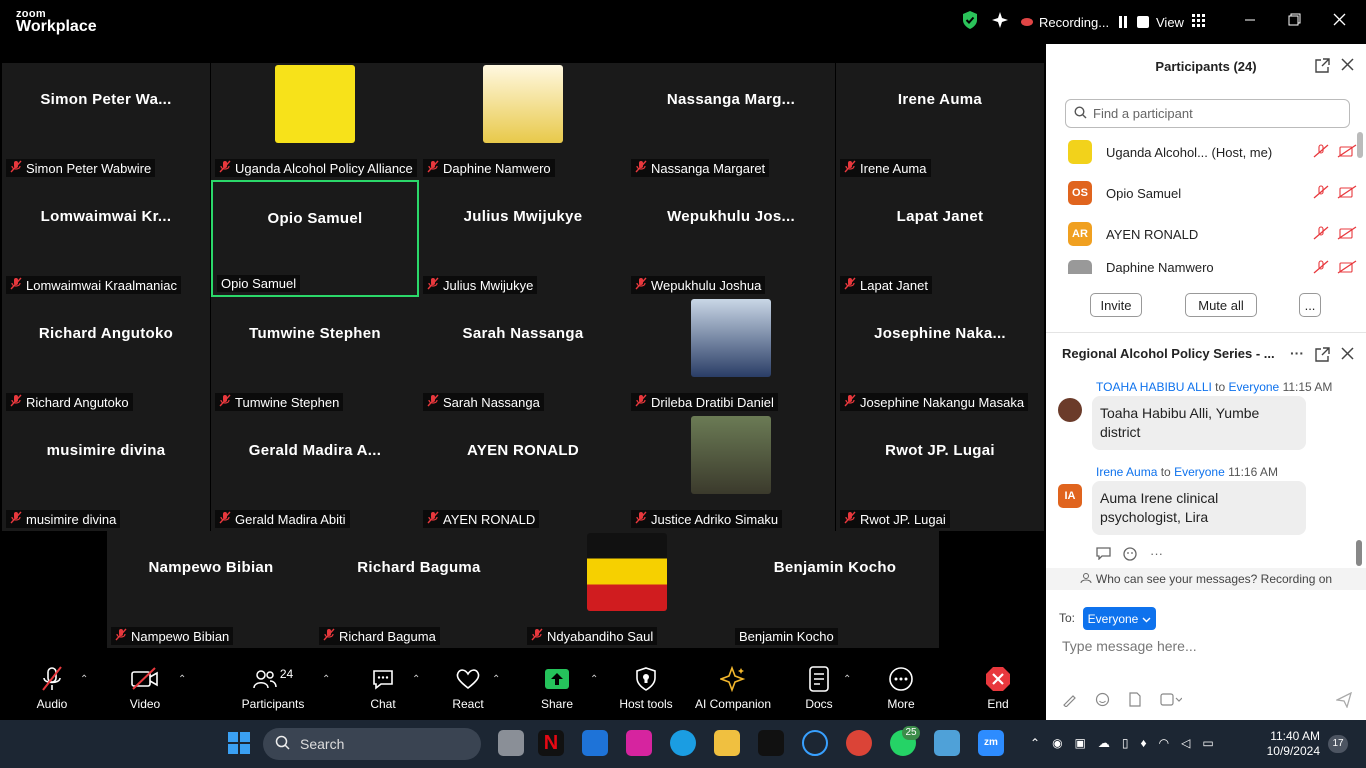  I want to click on teams-icon: ▣, so click(1080, 743).